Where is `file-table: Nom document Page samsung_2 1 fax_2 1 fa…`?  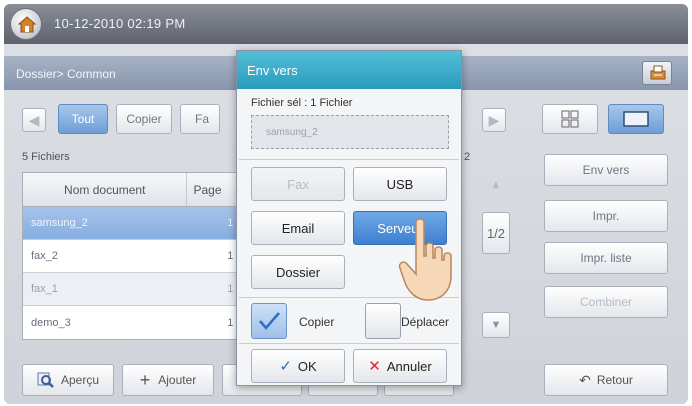 file-table: Nom document Page samsung_2 1 fax_2 1 fa… is located at coordinates (134, 256).